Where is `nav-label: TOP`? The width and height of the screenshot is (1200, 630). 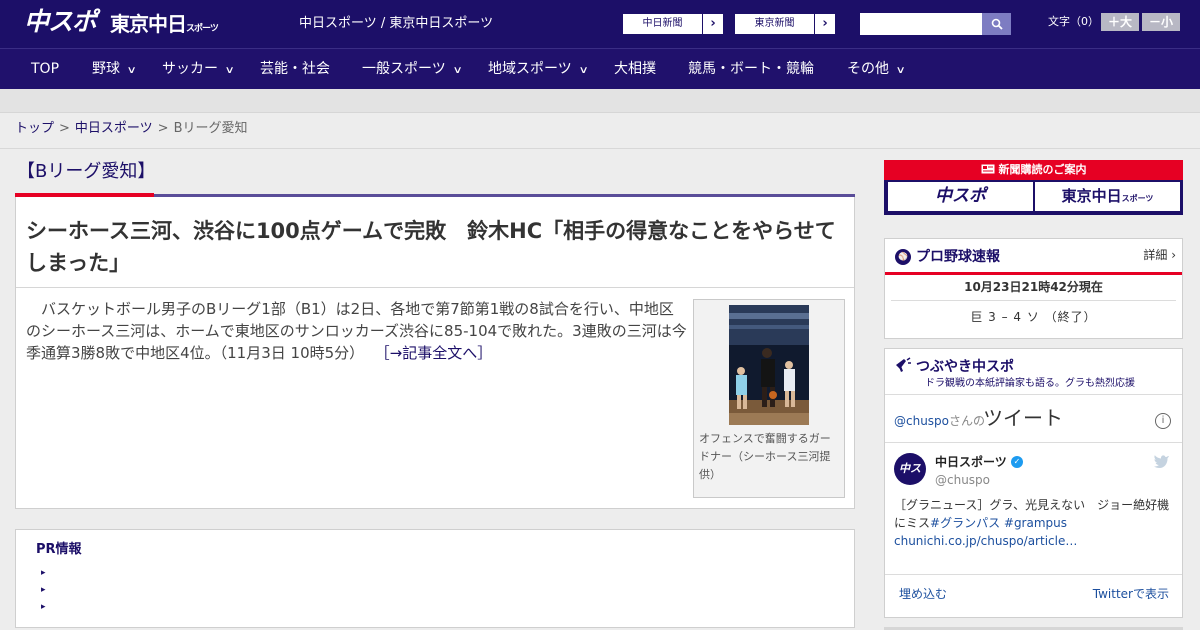 nav-label: TOP is located at coordinates (45, 69).